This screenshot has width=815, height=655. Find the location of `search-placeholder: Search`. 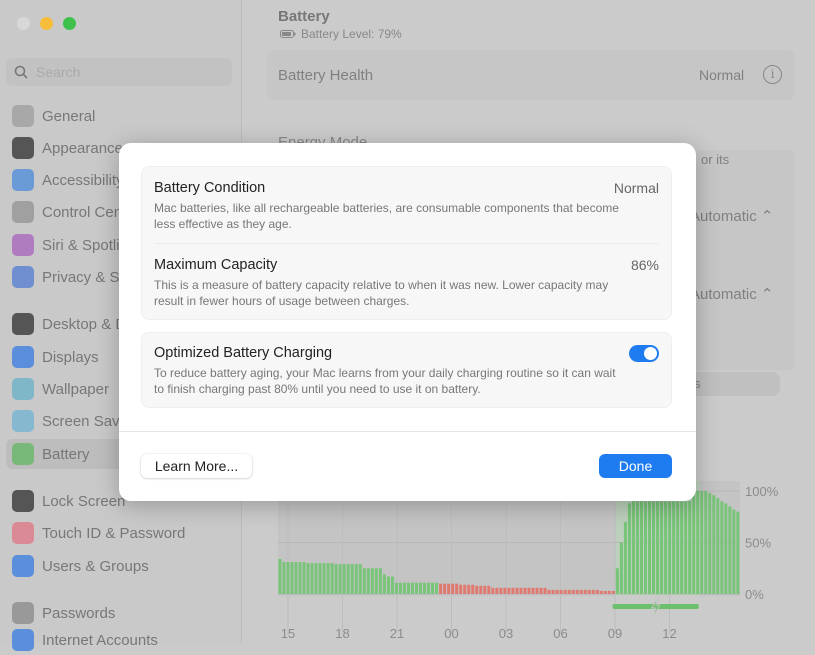

search-placeholder: Search is located at coordinates (58, 72).